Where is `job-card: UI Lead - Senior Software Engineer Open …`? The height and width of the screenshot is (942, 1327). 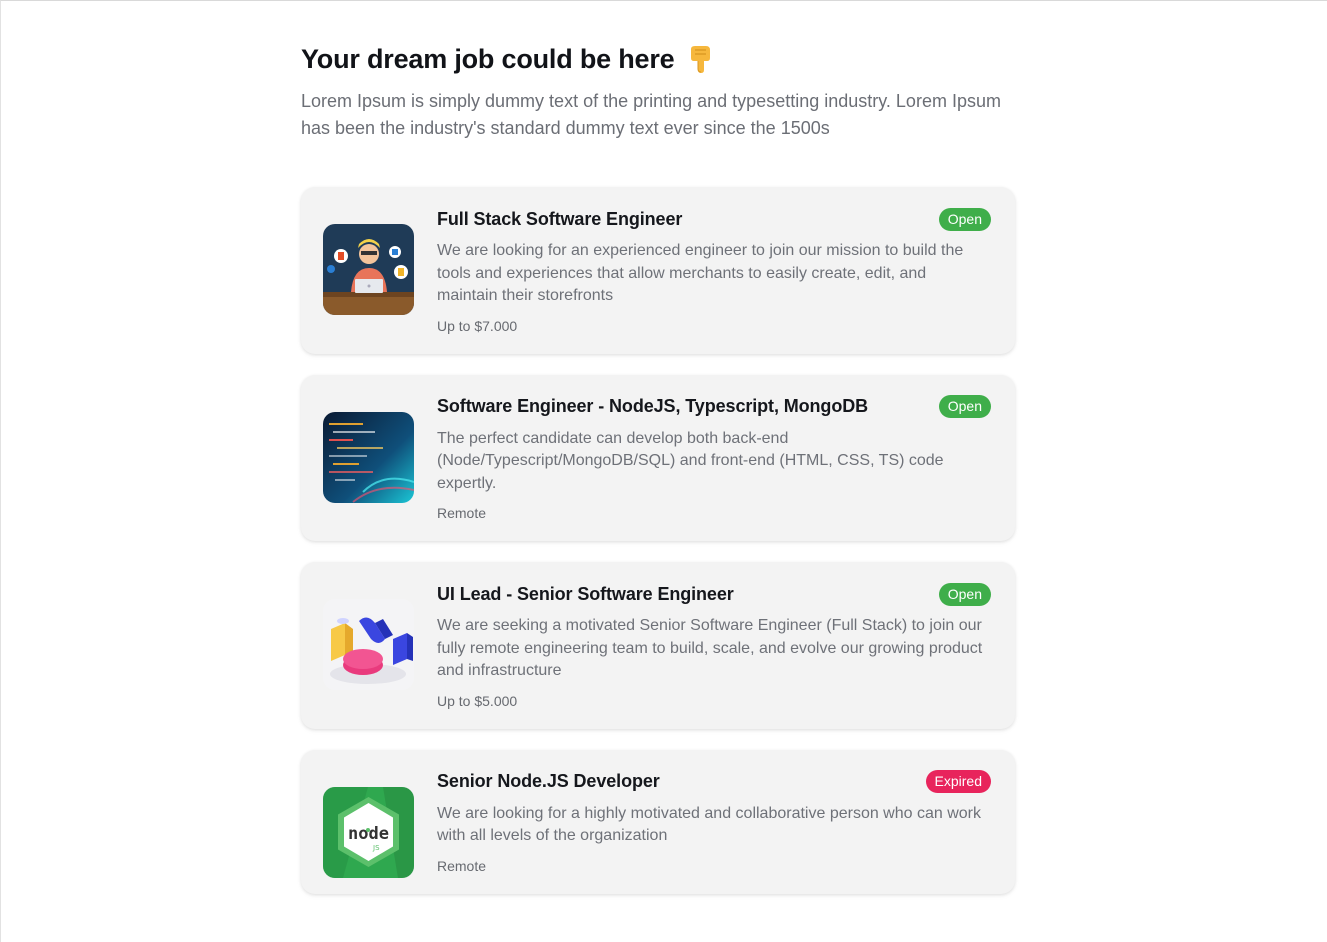 job-card: UI Lead - Senior Software Engineer Open … is located at coordinates (658, 645).